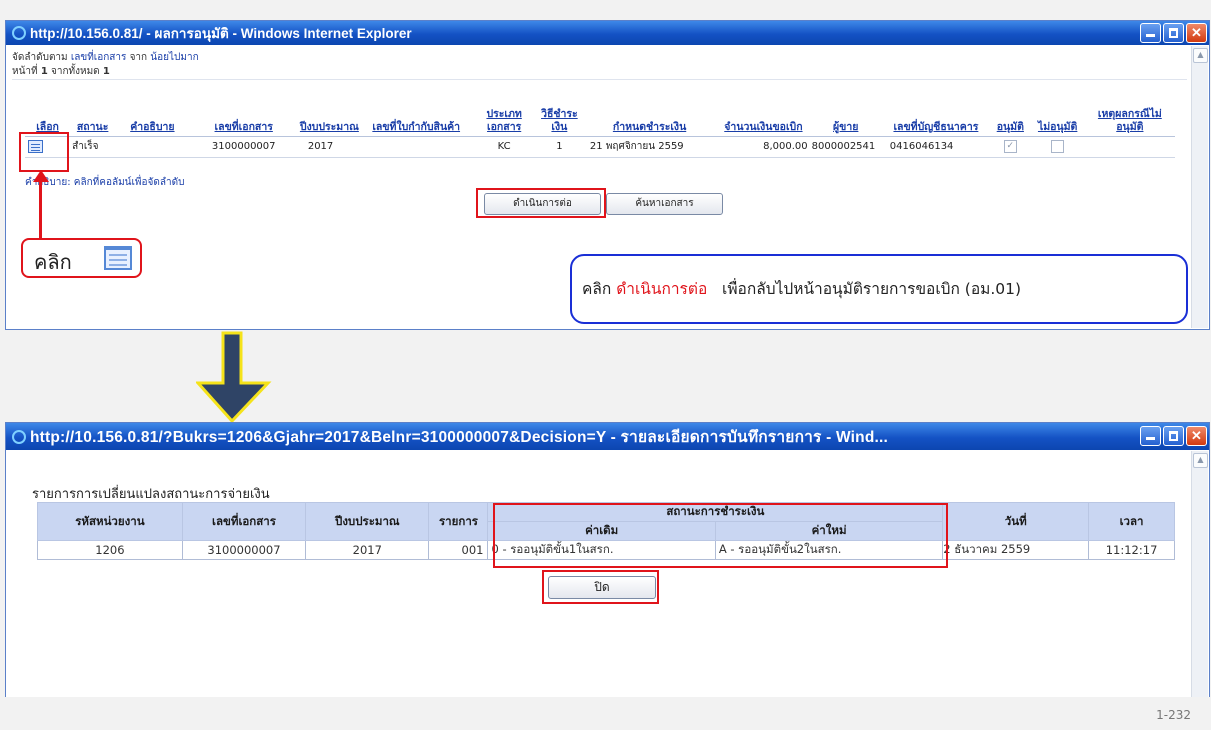 The image size is (1211, 730). I want to click on sort-prefix: จัดลำดับตาม, so click(40, 57).